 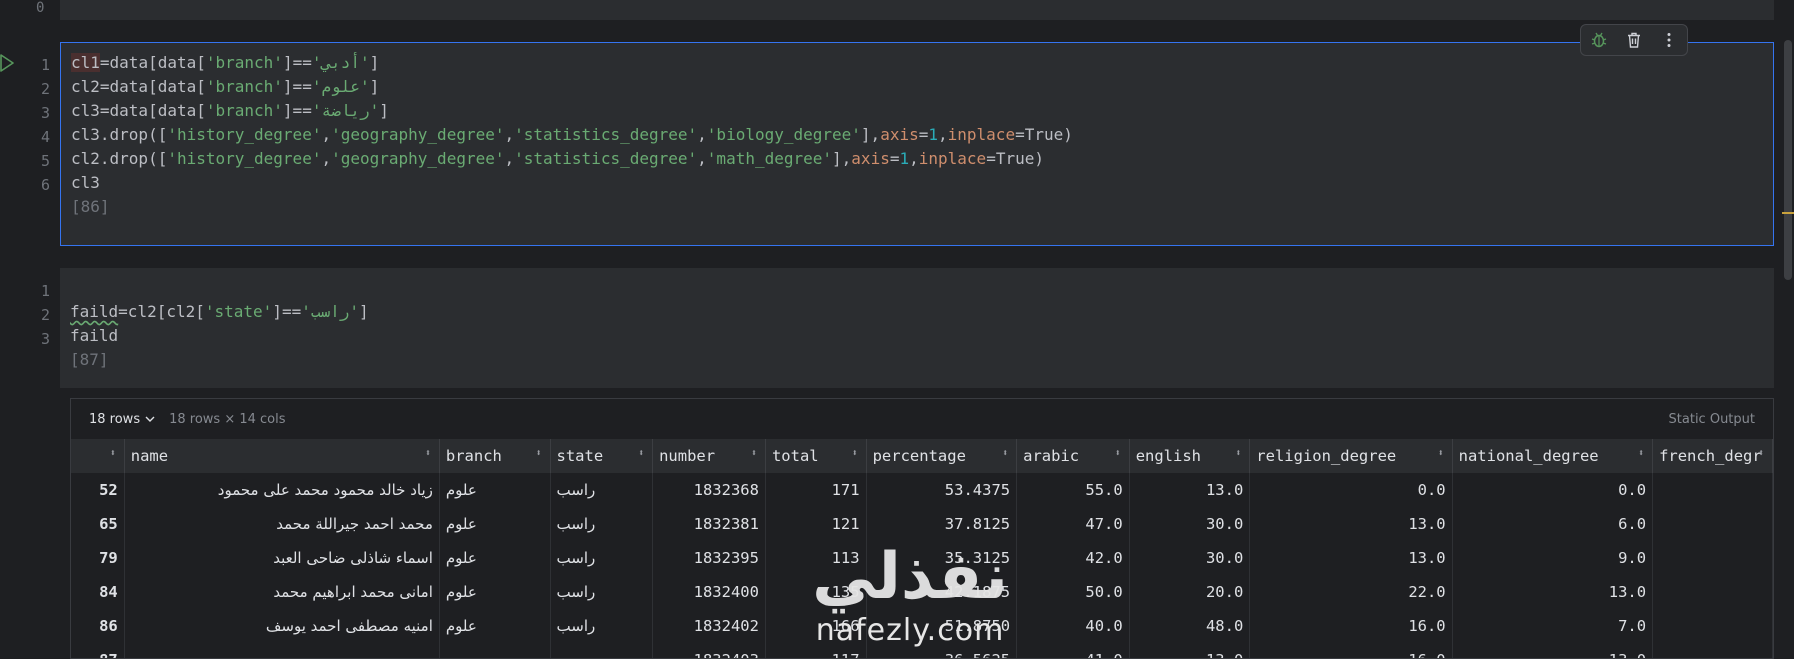 What do you see at coordinates (572, 63) in the screenshot?
I see `code-line: cl1=data[data['branch']=='أدبي']` at bounding box center [572, 63].